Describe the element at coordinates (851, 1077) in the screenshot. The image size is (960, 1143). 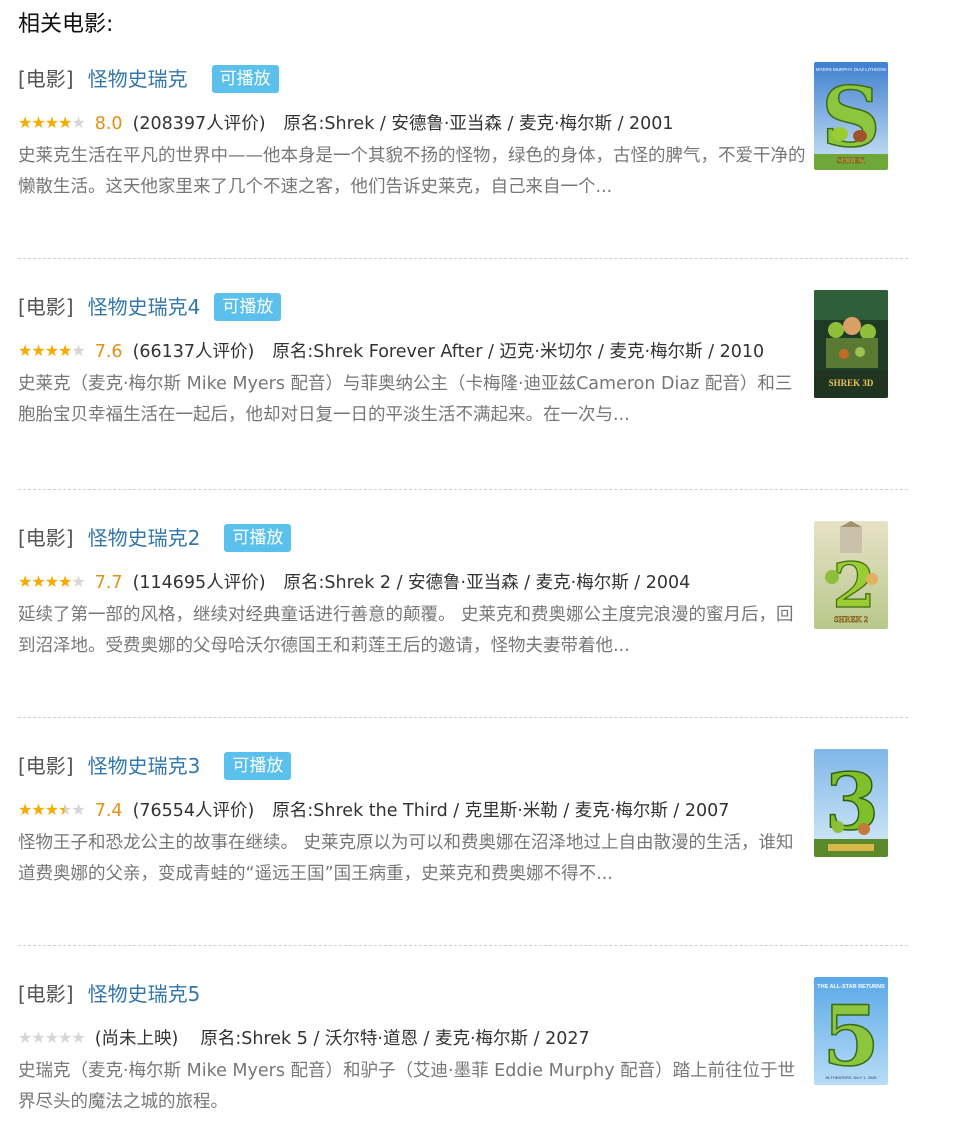
I see `poster-release-text: IN THEATERS JULY 1, 2026` at that location.